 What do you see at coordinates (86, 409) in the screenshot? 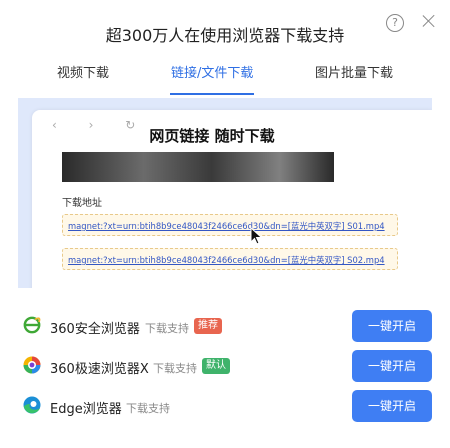
I see `browser-name: Edge浏览器` at bounding box center [86, 409].